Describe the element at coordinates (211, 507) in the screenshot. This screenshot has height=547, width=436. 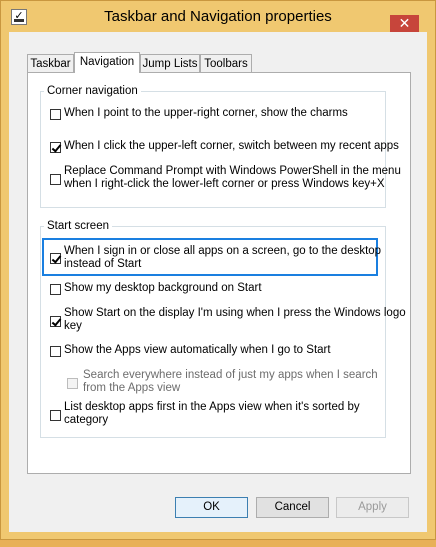
I see `ok-button: OK` at that location.